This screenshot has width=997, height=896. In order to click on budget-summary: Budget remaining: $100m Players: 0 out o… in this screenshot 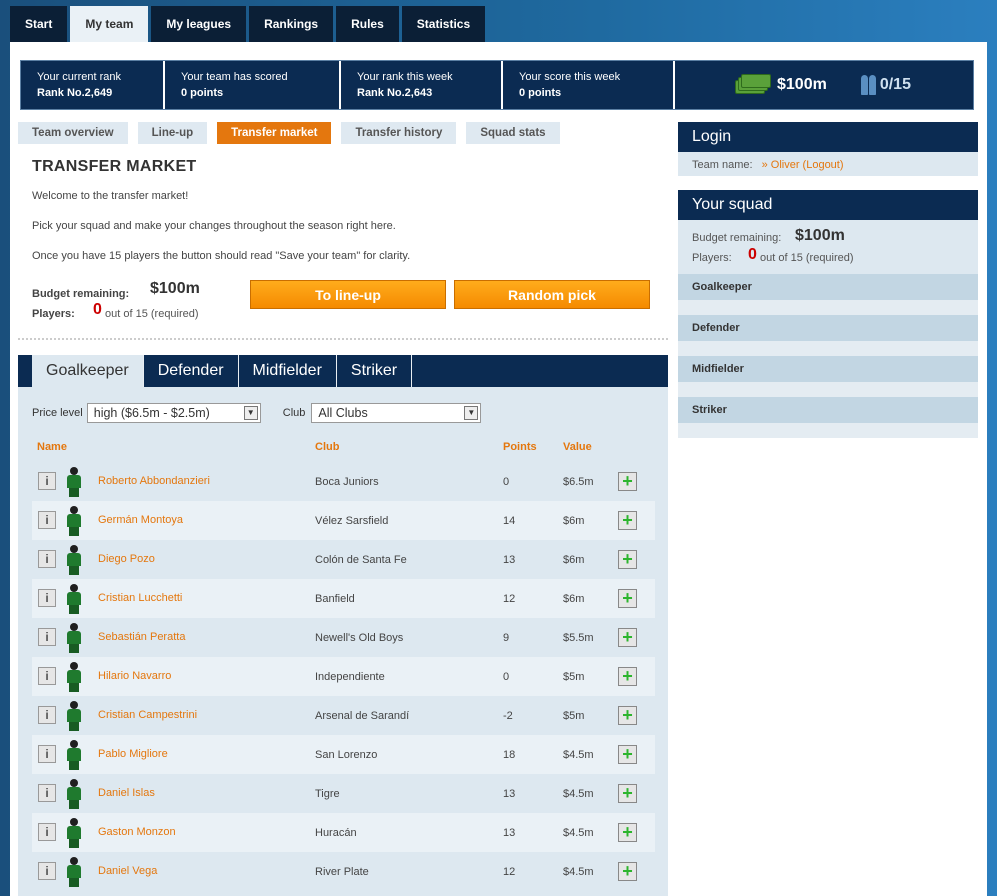, I will do `click(352, 310)`.